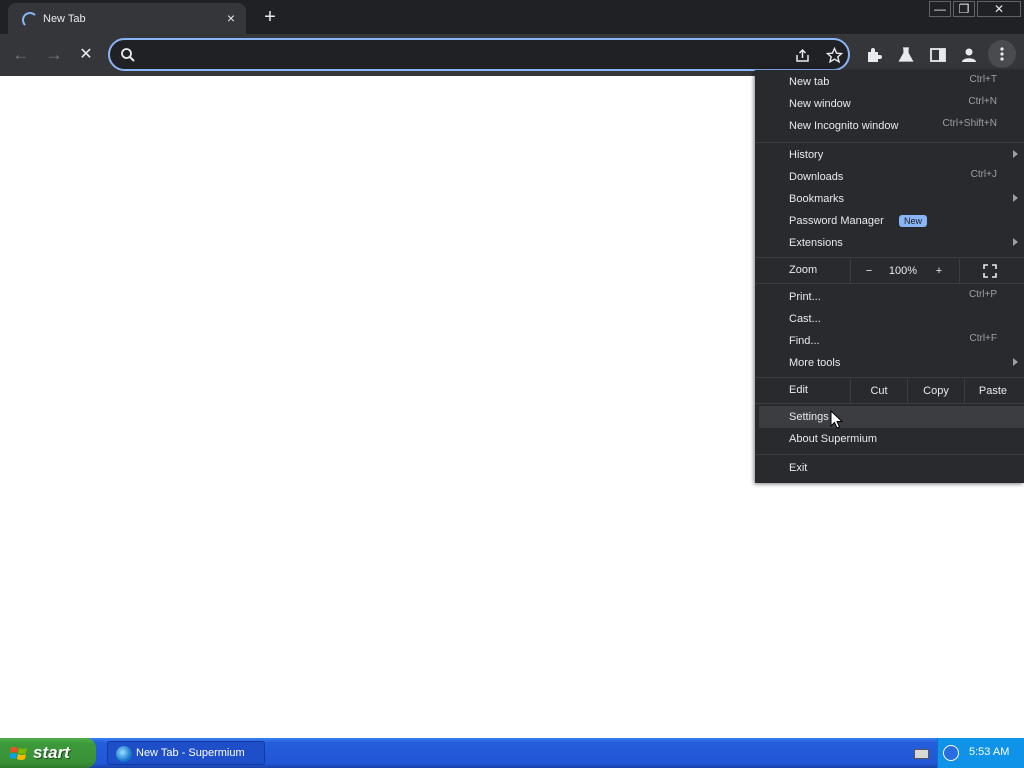 Image resolution: width=1024 pixels, height=768 pixels. What do you see at coordinates (86, 55) in the screenshot?
I see `stop-button: ✕` at bounding box center [86, 55].